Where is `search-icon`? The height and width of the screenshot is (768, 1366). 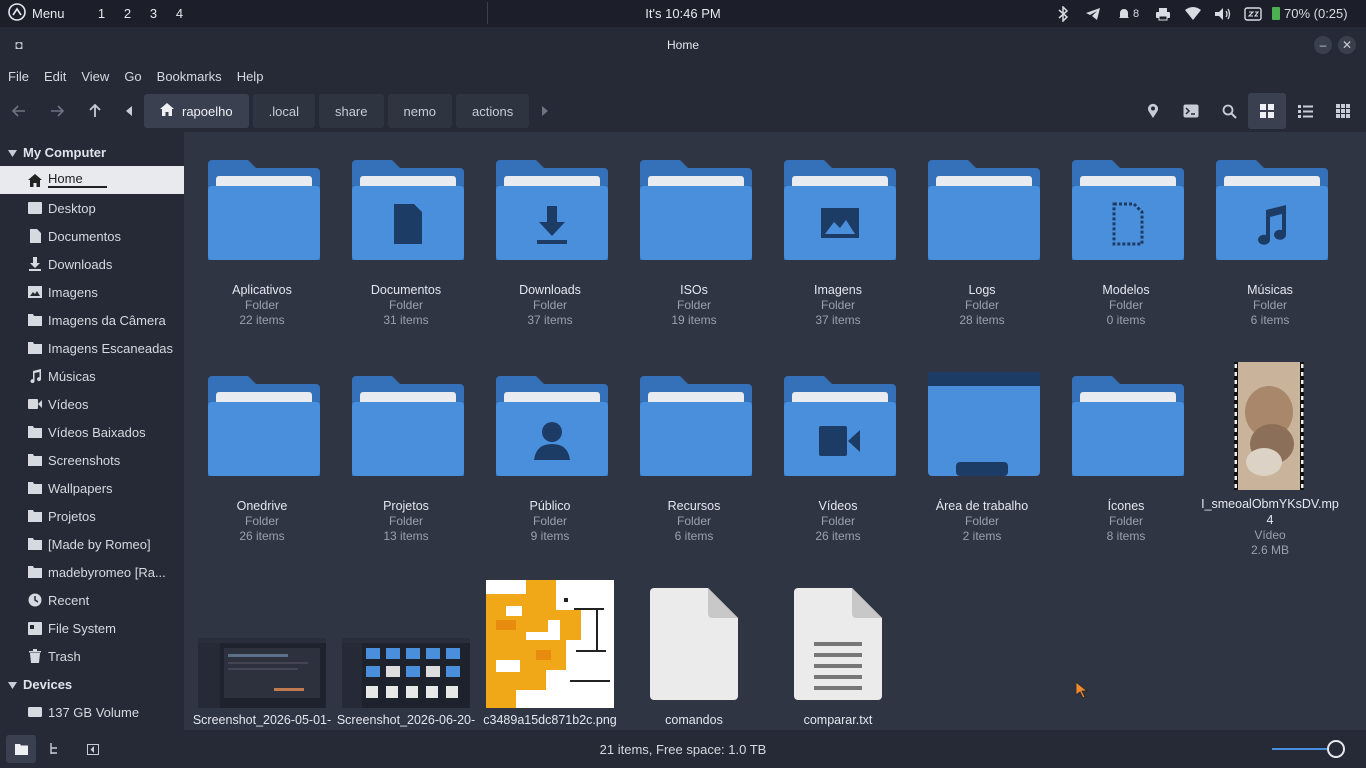 search-icon is located at coordinates (1229, 111).